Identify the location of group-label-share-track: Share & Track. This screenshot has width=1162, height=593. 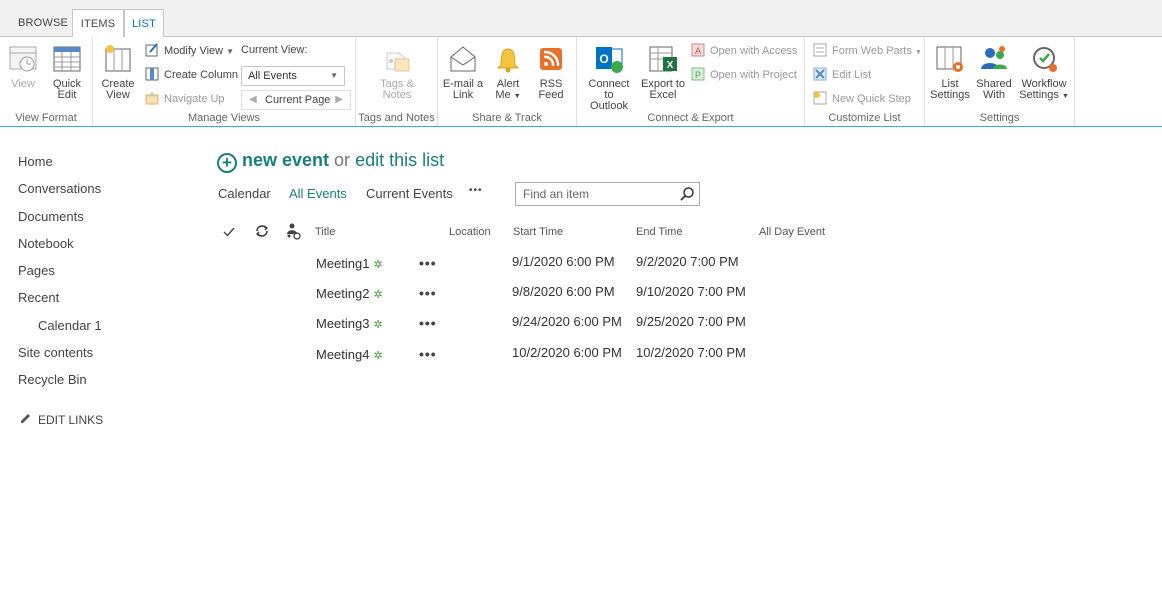
(507, 118).